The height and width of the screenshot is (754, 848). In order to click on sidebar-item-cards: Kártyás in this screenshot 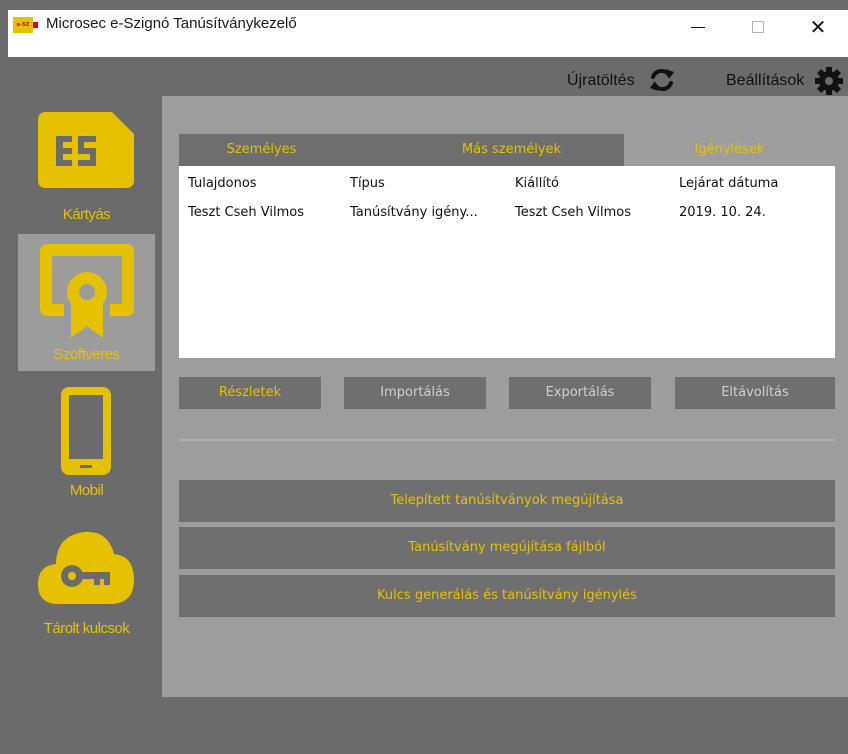, I will do `click(86, 167)`.